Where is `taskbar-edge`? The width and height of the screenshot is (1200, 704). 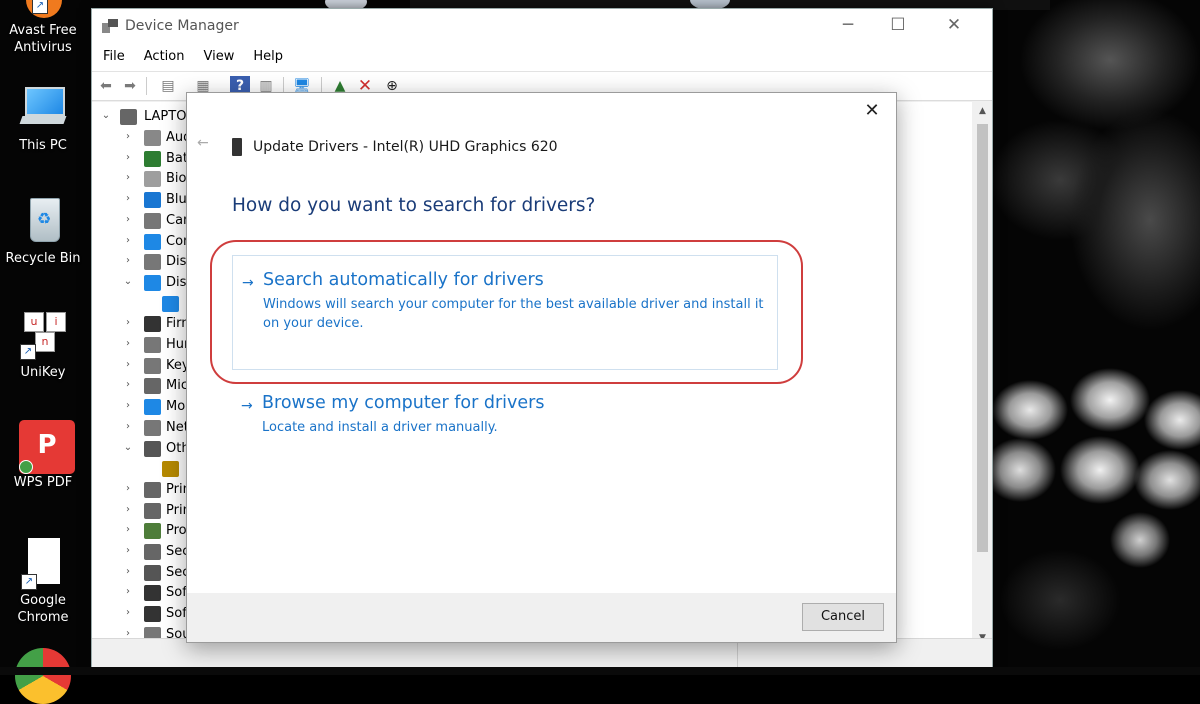
taskbar-edge is located at coordinates (600, 671).